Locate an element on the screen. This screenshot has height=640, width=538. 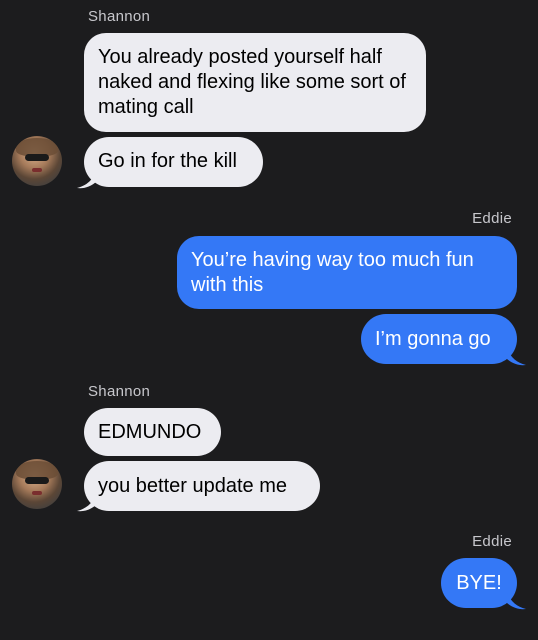
outgoing-message: I’m gonna go is located at coordinates (439, 339).